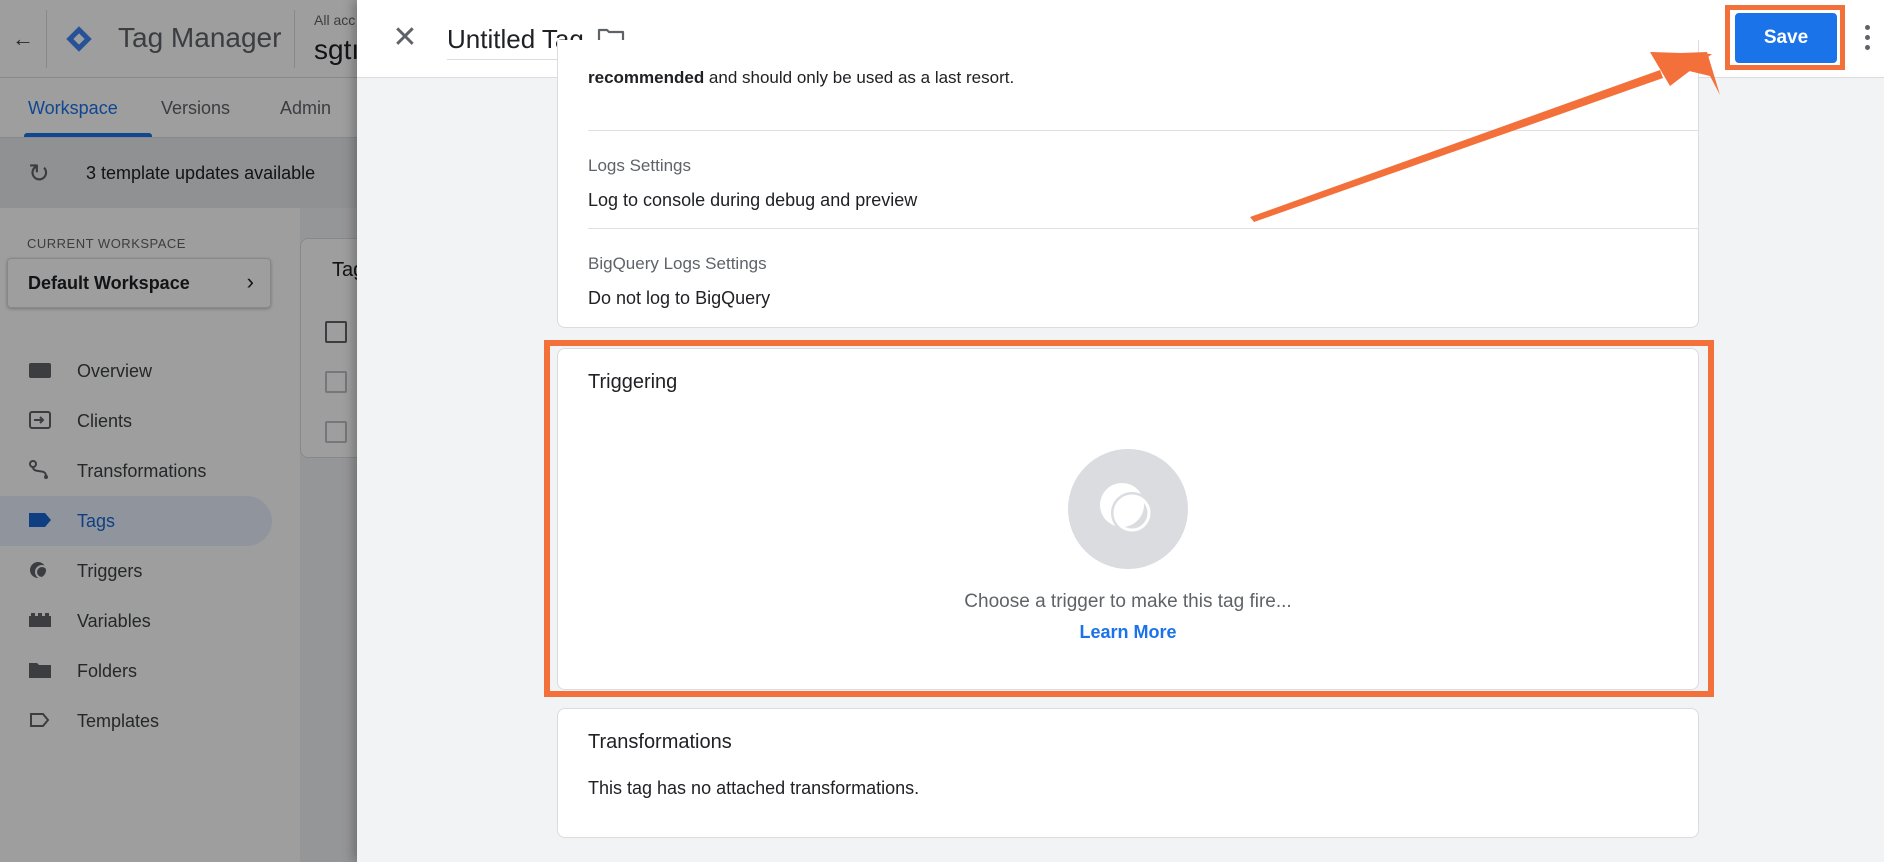 The height and width of the screenshot is (862, 1884). Describe the element at coordinates (1128, 632) in the screenshot. I see `learn-more-link: Learn More` at that location.